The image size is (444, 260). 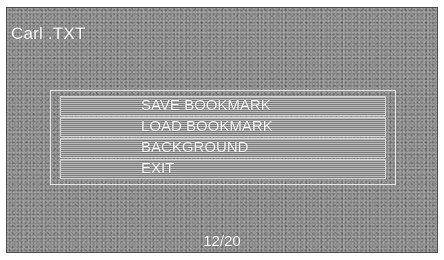 What do you see at coordinates (222, 241) in the screenshot?
I see `page-indicator: 12/20` at bounding box center [222, 241].